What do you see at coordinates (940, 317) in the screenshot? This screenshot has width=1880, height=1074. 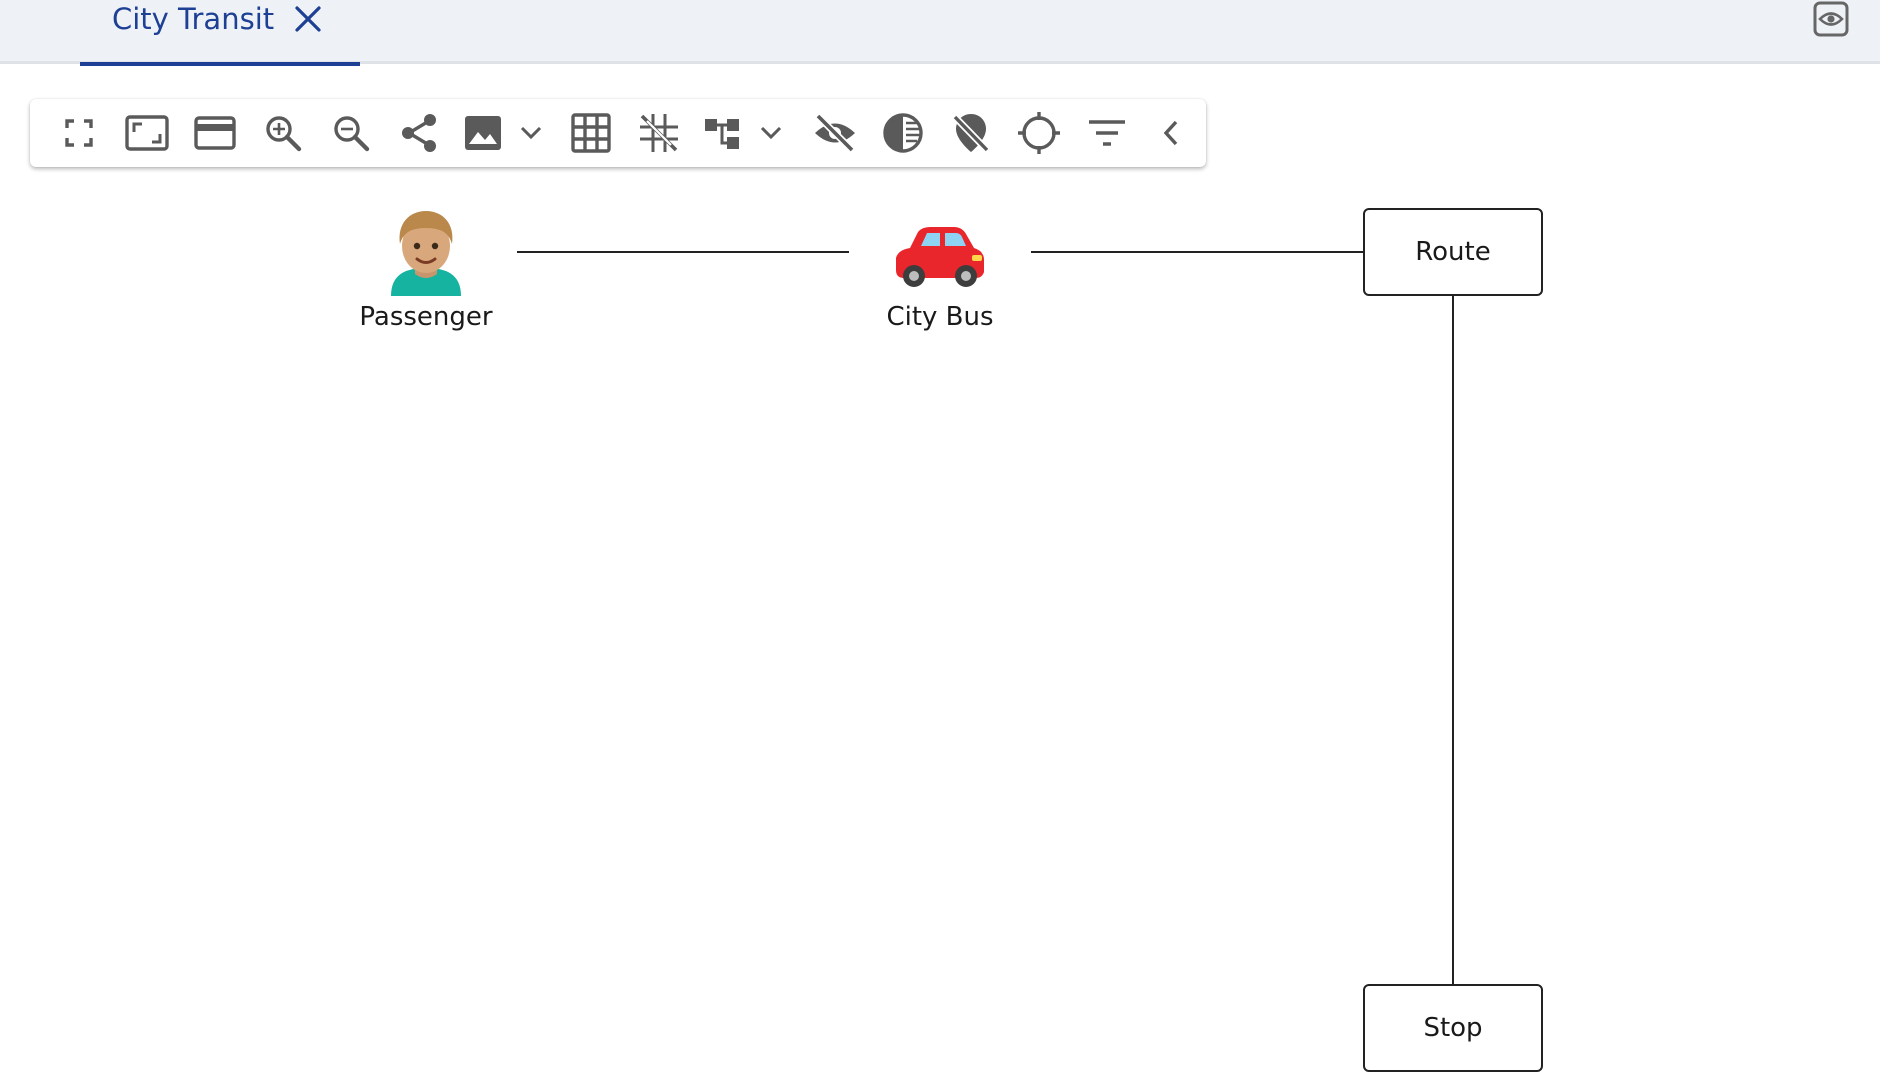 I see `node-label-city-bus: City Bus` at bounding box center [940, 317].